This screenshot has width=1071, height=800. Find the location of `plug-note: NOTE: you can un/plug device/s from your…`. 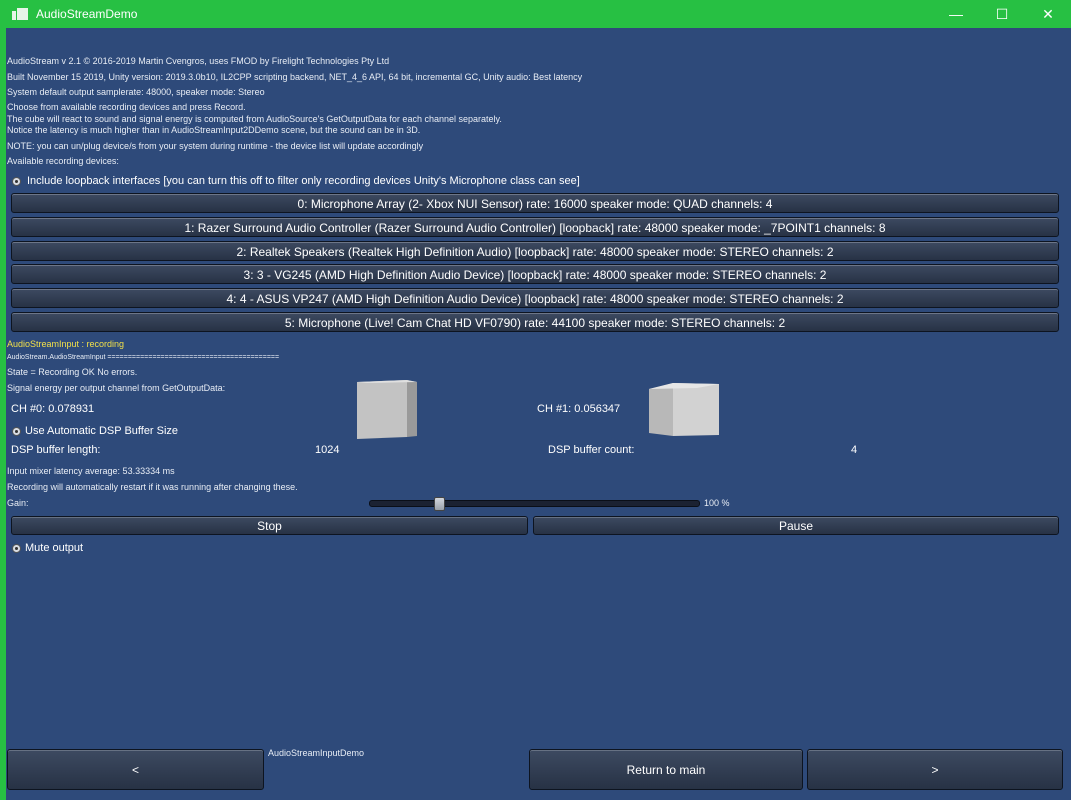

plug-note: NOTE: you can un/plug device/s from your… is located at coordinates (215, 146).